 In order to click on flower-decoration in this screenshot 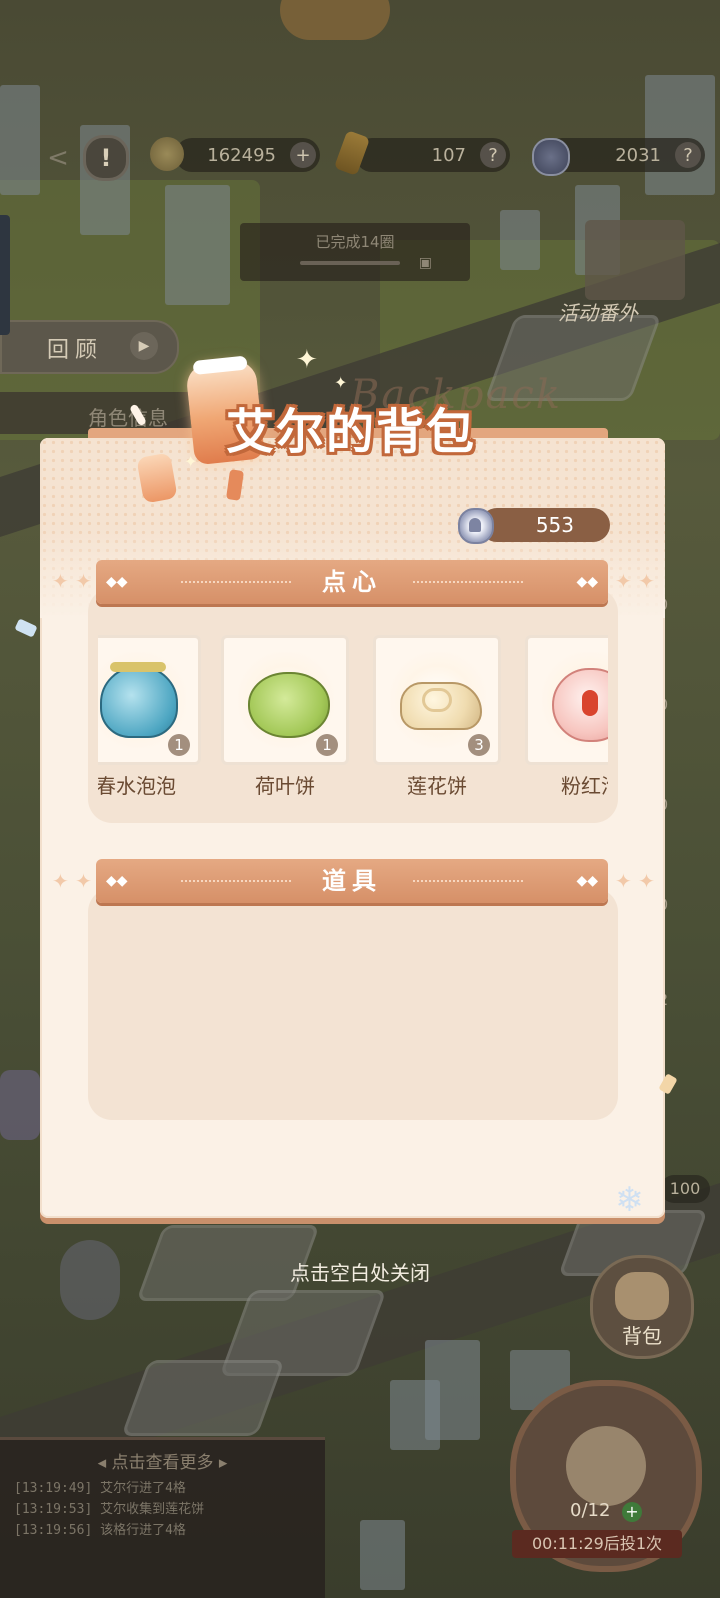, I will do `click(20, 1105)`.